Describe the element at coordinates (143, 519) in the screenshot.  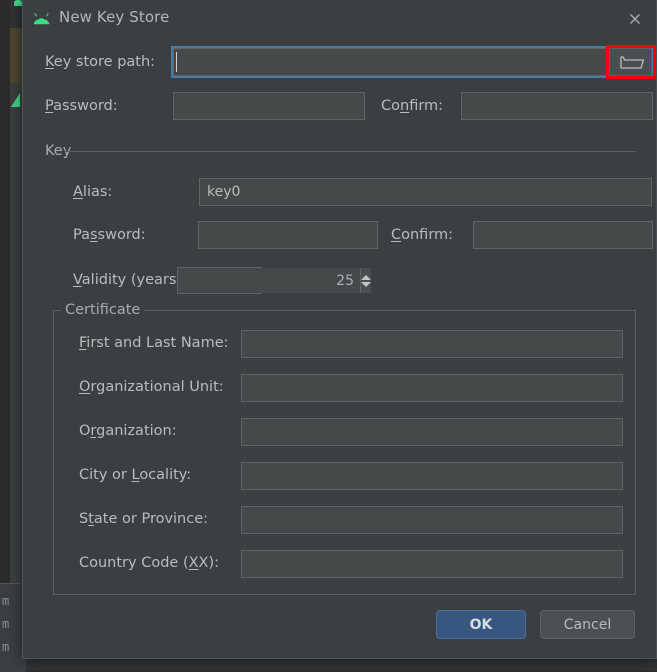
I see `certificate-state-province-label: State or Province:` at that location.